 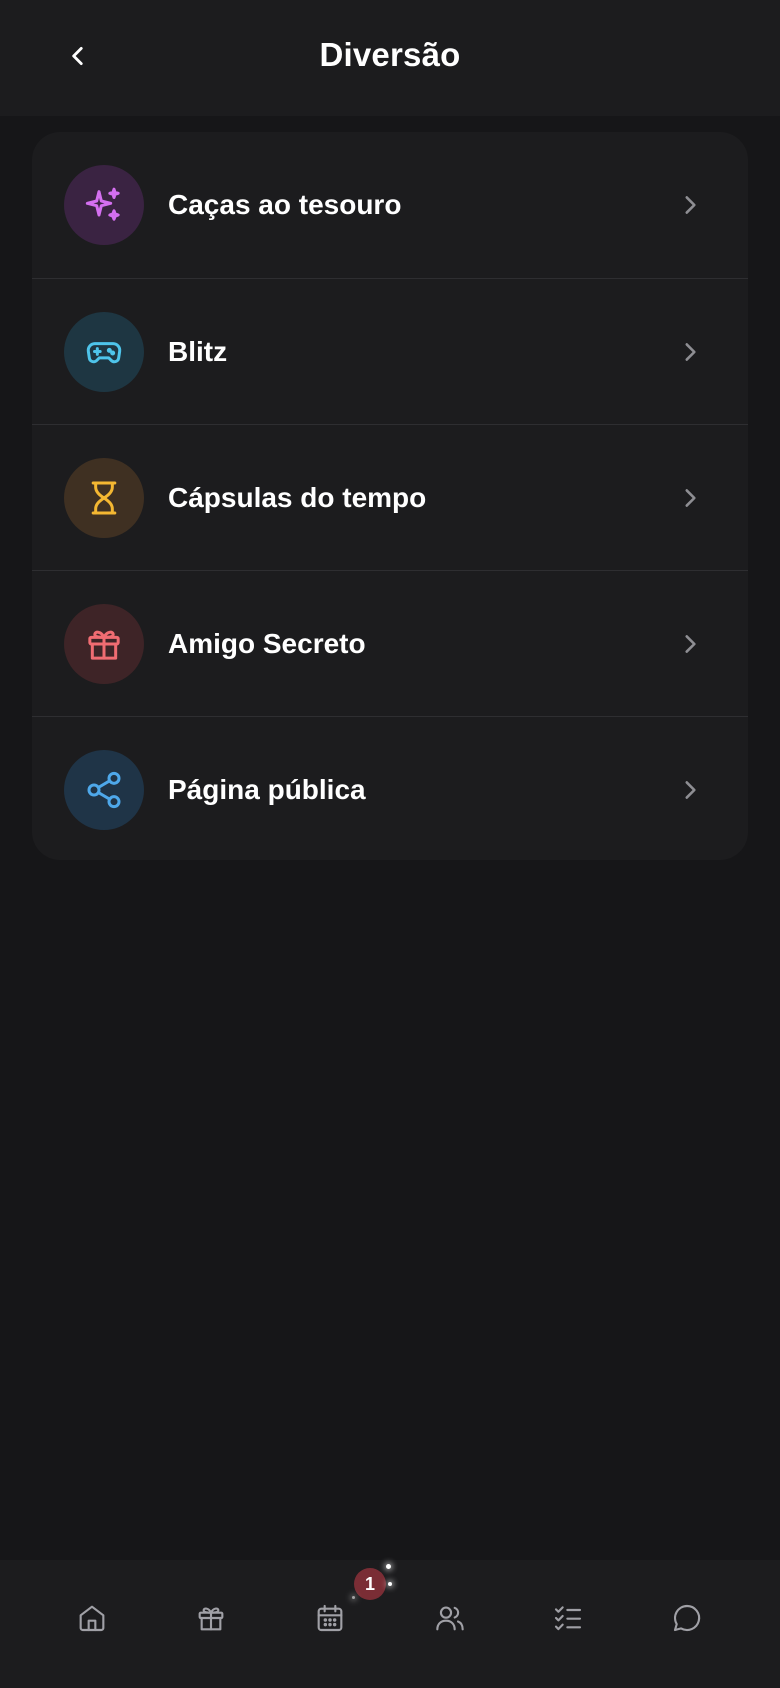 I want to click on nav-people-button, so click(x=450, y=1618).